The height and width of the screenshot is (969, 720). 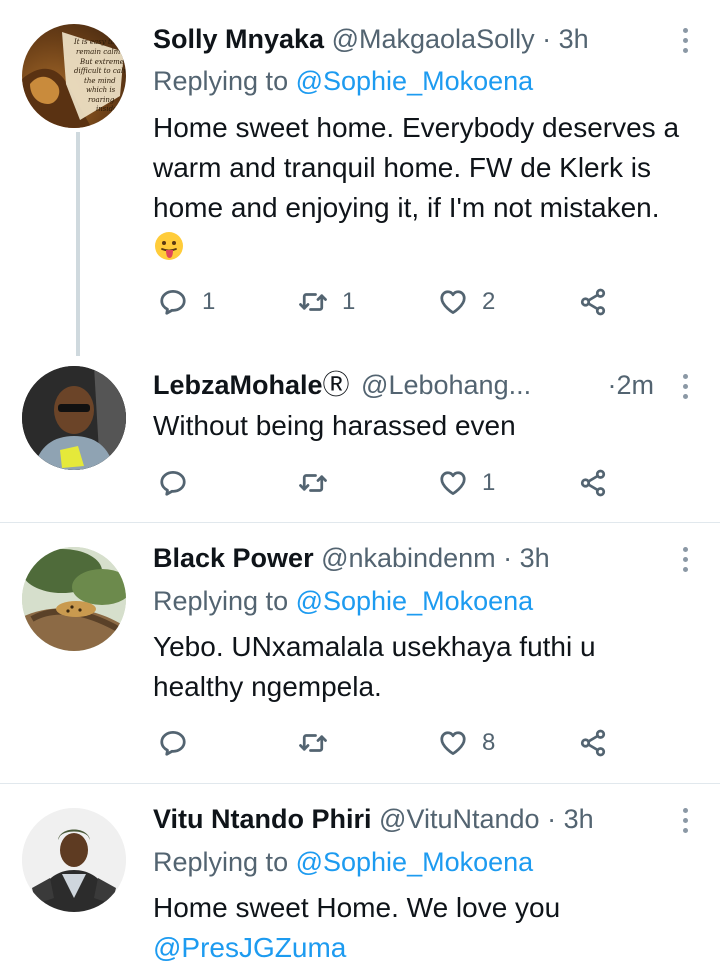 What do you see at coordinates (94, 42) in the screenshot?
I see `svg-text: It is easy to` at bounding box center [94, 42].